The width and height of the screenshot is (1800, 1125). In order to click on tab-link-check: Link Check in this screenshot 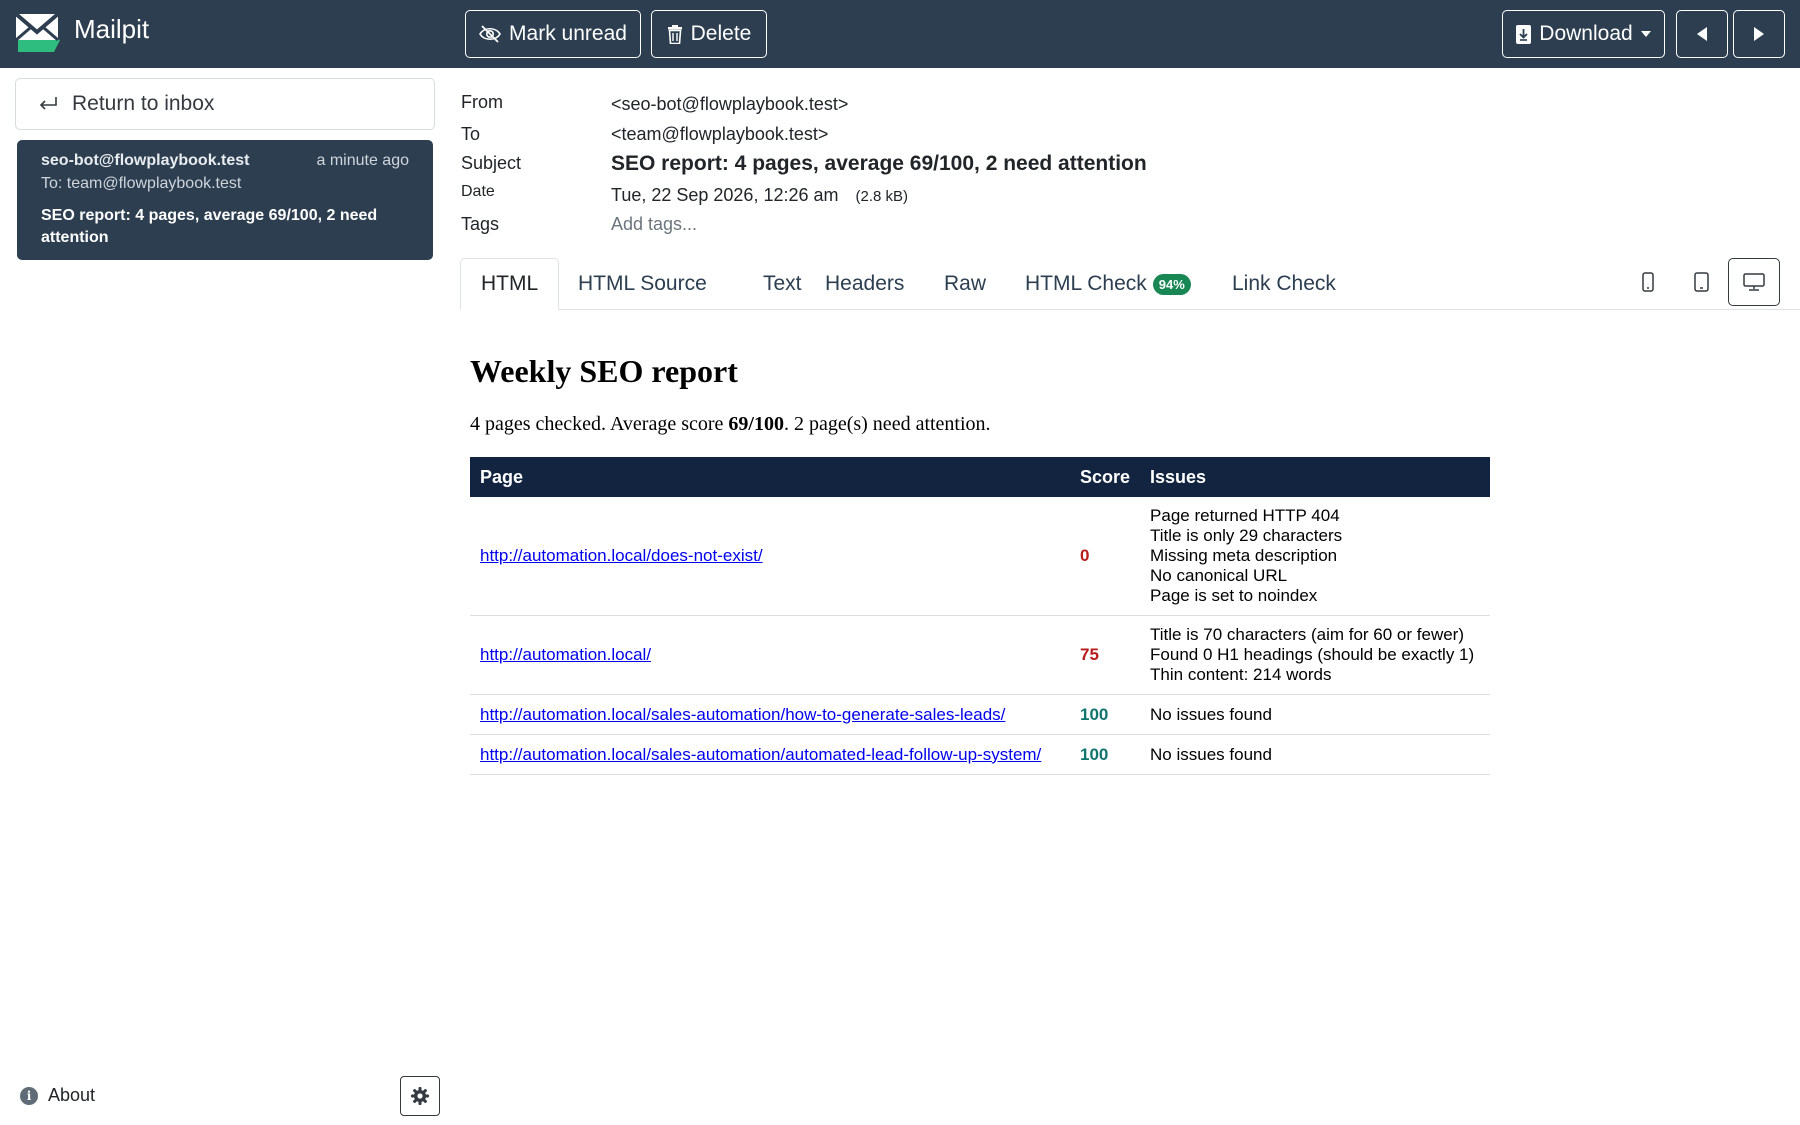, I will do `click(1284, 284)`.